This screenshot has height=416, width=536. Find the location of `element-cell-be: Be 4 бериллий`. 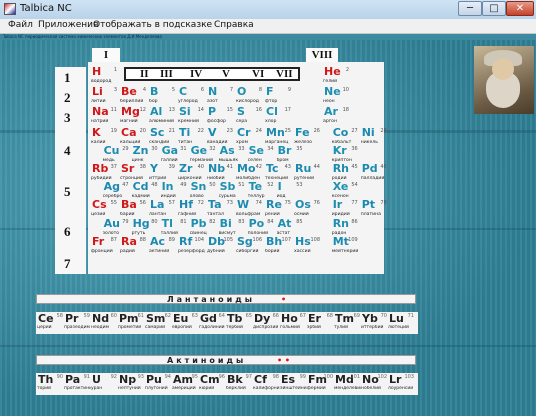

element-cell-be: Be 4 бериллий is located at coordinates (133, 96).